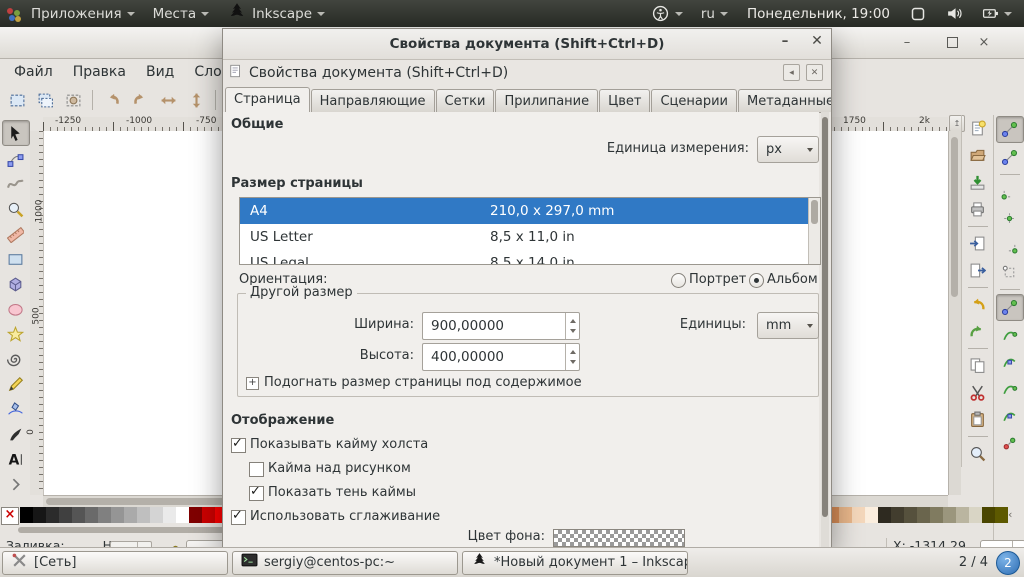 This screenshot has height=577, width=1024. What do you see at coordinates (984, 42) in the screenshot?
I see `window-close-button: ×` at bounding box center [984, 42].